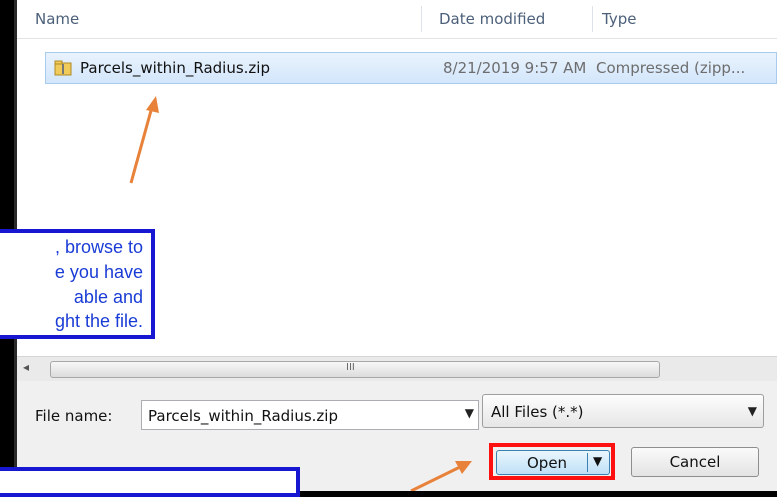 This screenshot has width=777, height=497. I want to click on arrow-to-open-button, so click(441, 476).